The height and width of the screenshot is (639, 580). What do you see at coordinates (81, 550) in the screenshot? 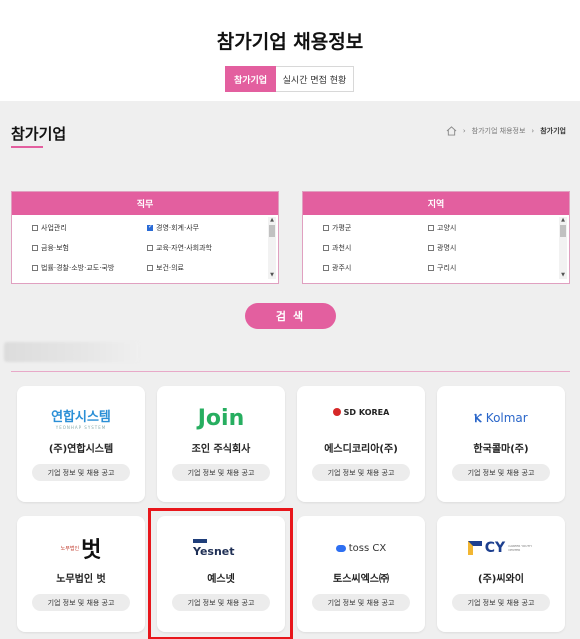
I see `company-logo: 노무법인 벗` at bounding box center [81, 550].